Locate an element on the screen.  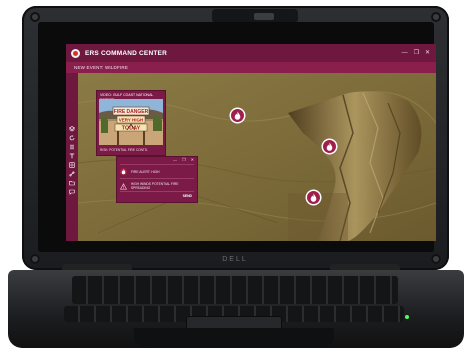
fire-danger-sign-image: FIRE DANGER VERY HIGH TODAY is located at coordinates (131, 122).